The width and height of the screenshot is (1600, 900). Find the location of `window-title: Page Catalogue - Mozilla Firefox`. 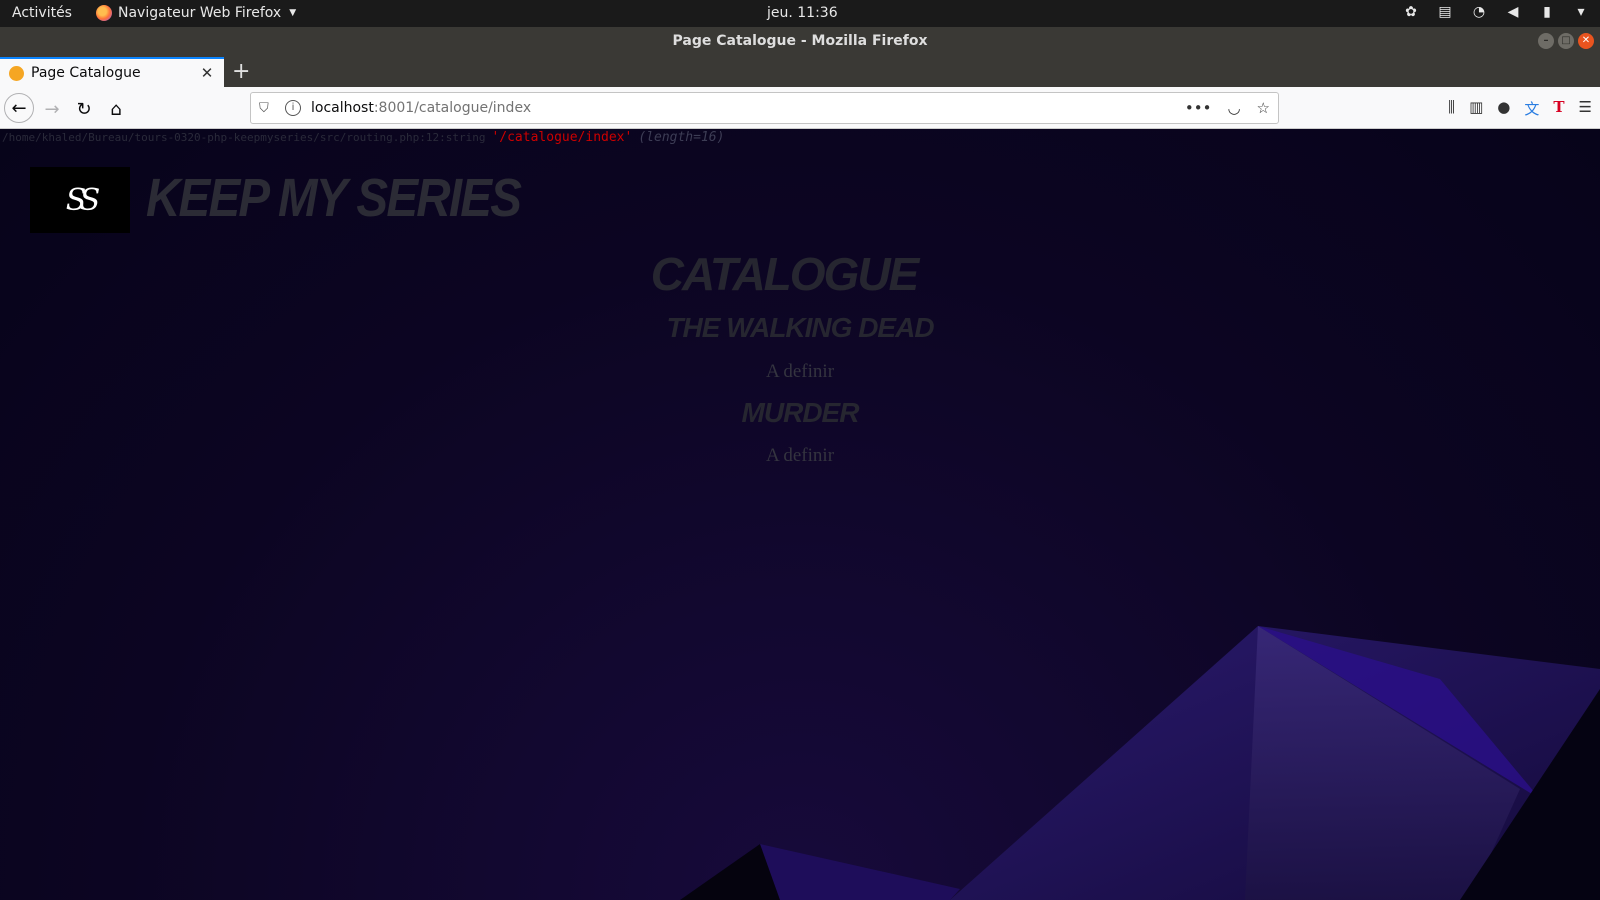

window-title: Page Catalogue - Mozilla Firefox is located at coordinates (800, 41).